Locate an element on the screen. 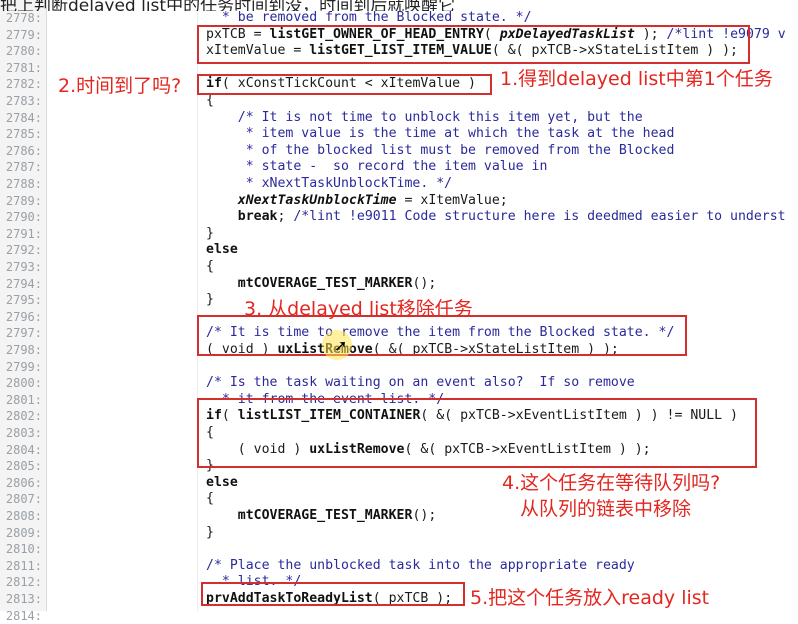 This screenshot has height=624, width=798. annotation-step-5: 5.把这个任务放入ready list is located at coordinates (590, 598).